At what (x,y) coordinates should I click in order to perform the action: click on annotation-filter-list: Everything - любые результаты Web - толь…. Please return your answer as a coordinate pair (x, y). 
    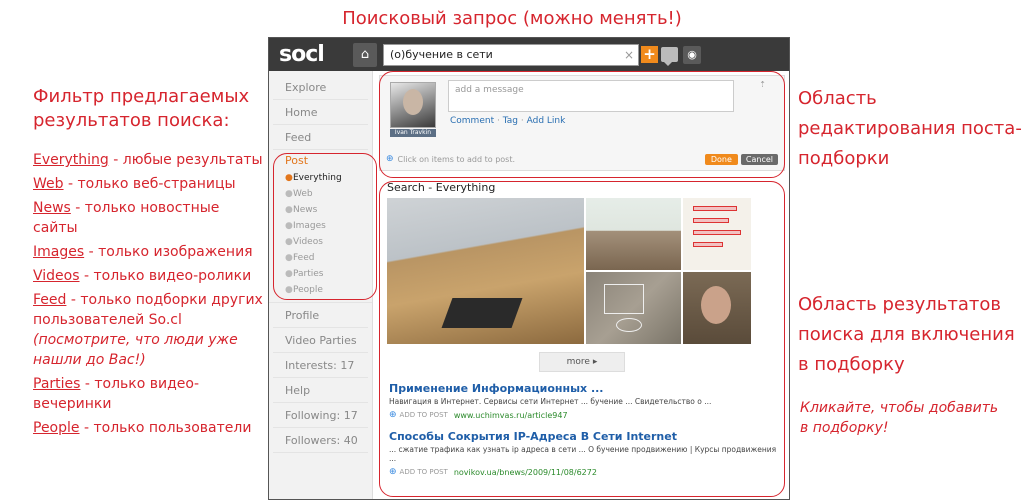
    Looking at the image, I should click on (148, 296).